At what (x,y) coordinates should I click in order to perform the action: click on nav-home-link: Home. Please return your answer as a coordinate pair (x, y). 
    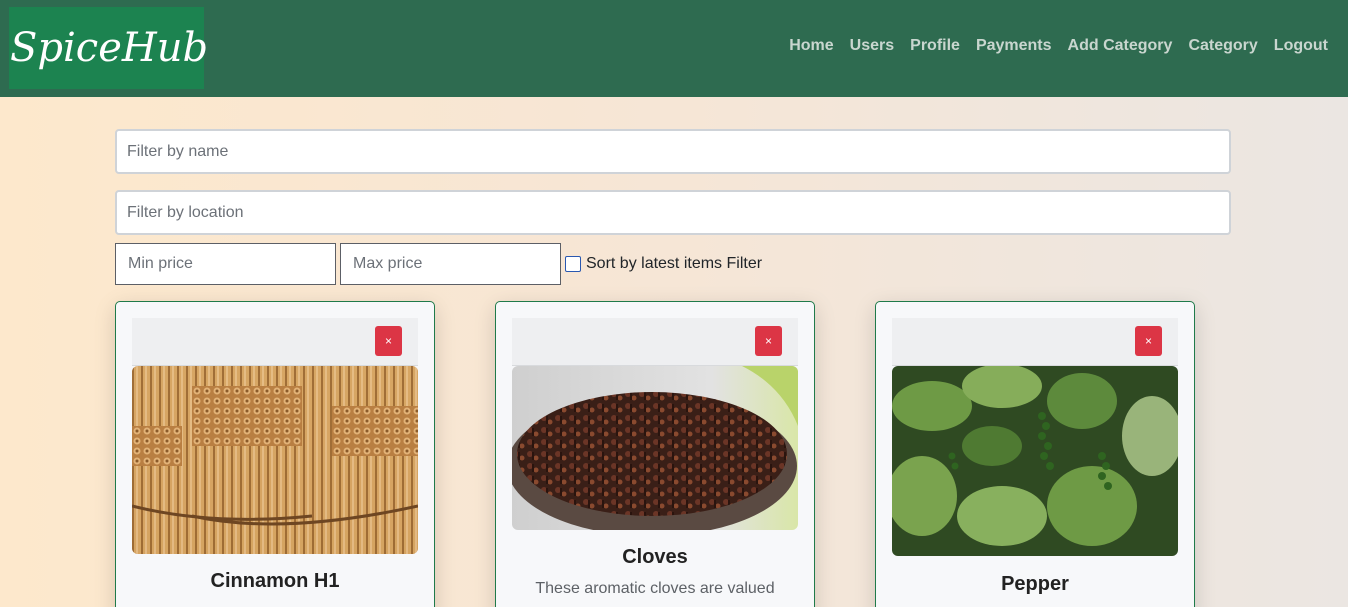
    Looking at the image, I should click on (811, 46).